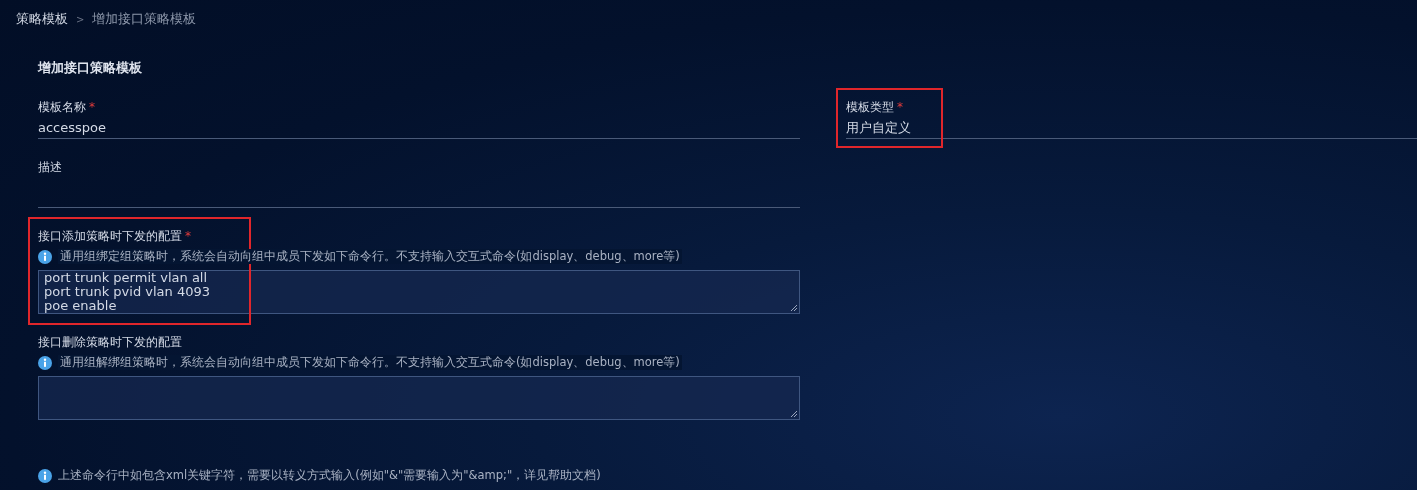 Image resolution: width=1417 pixels, height=490 pixels. I want to click on breadcrumb-current: 增加接口策略模板, so click(144, 19).